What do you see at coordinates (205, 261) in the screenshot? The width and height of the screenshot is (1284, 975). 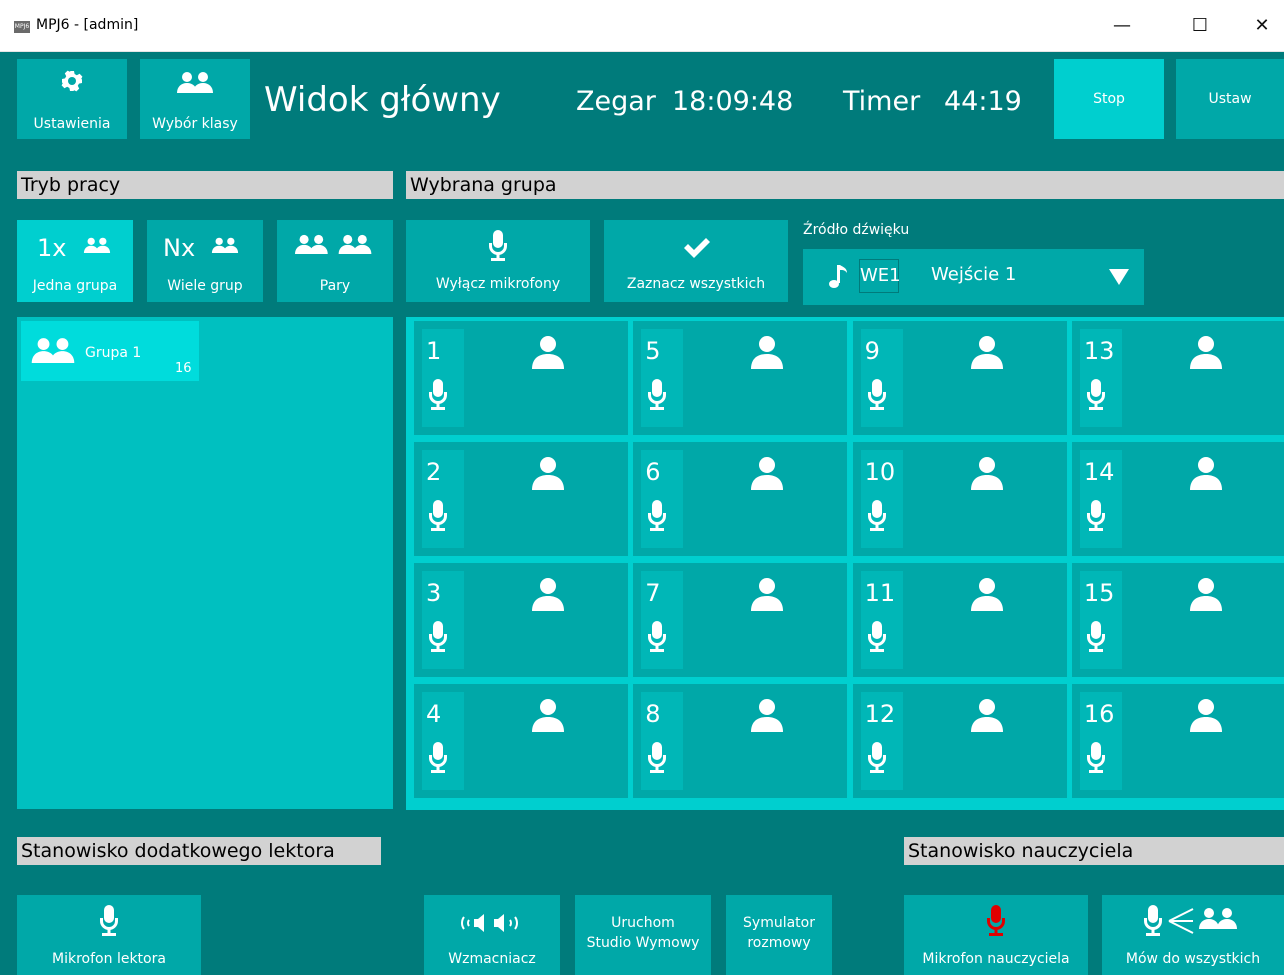 I see `mode-many-groups-button: Nx Wiele grup` at bounding box center [205, 261].